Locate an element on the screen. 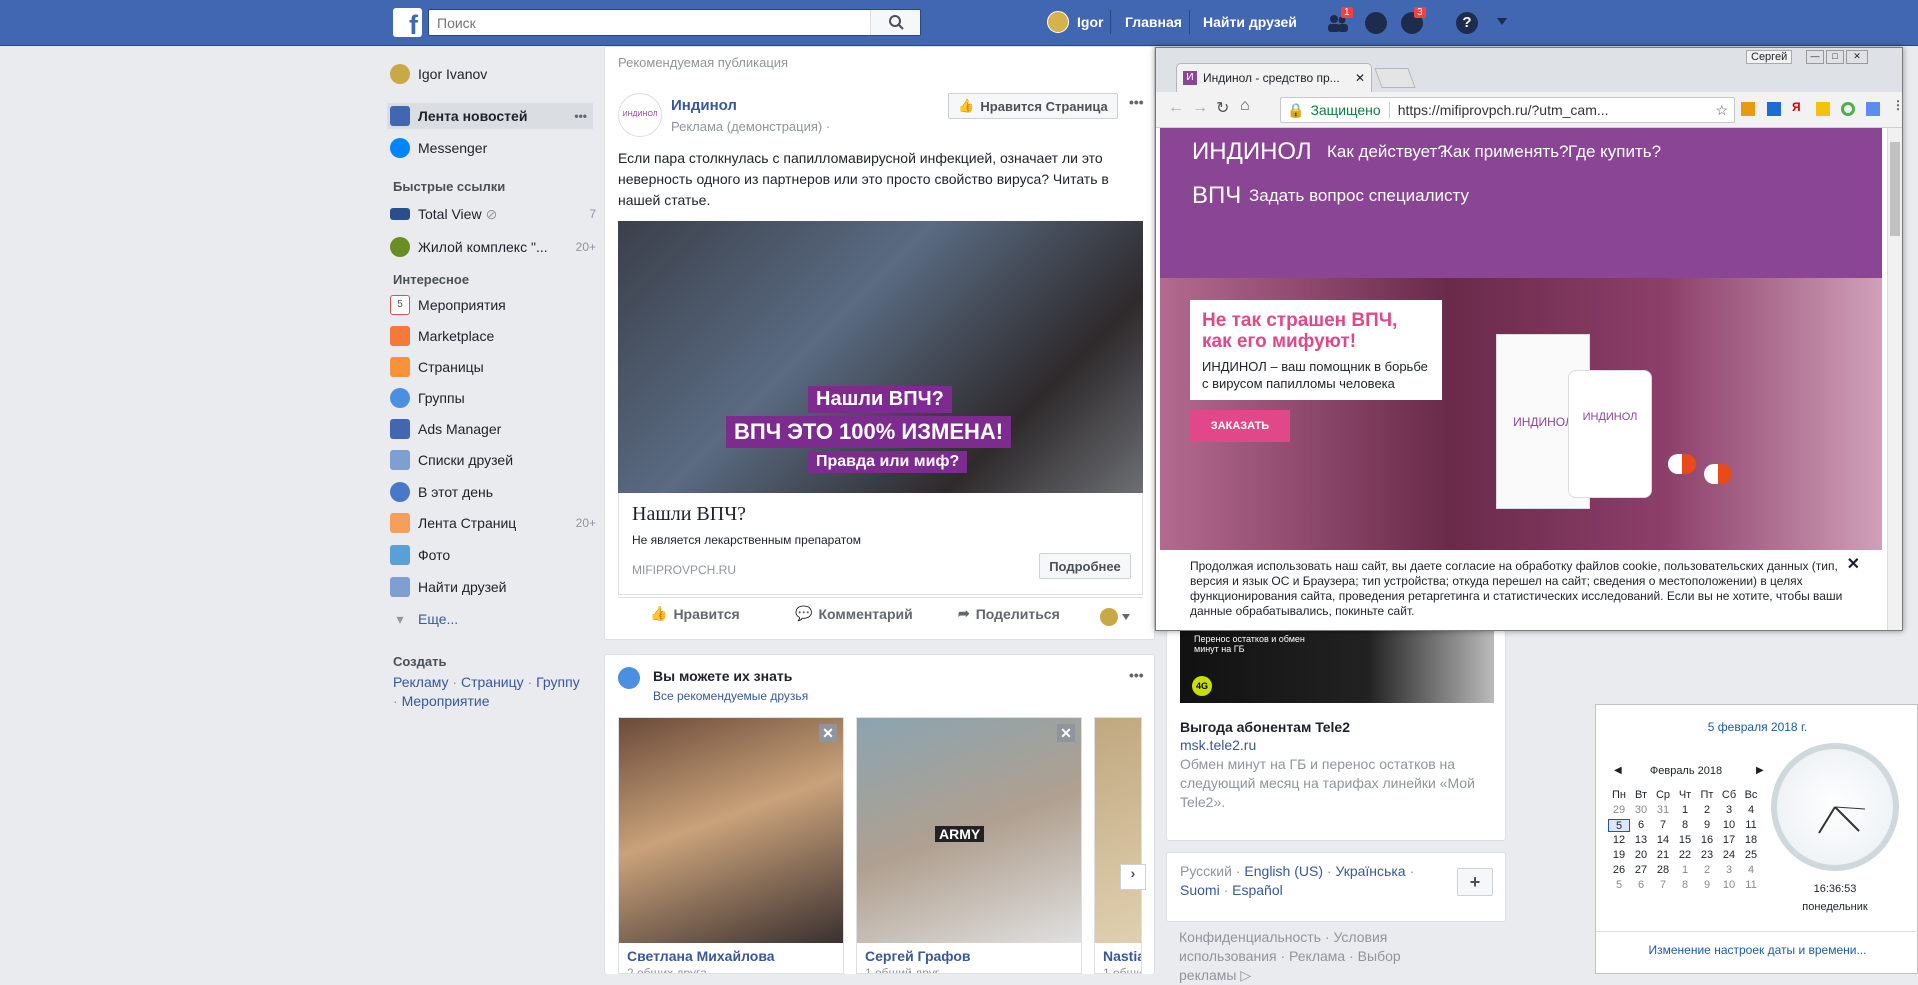  tab-close-icon: ✕ is located at coordinates (1360, 78).